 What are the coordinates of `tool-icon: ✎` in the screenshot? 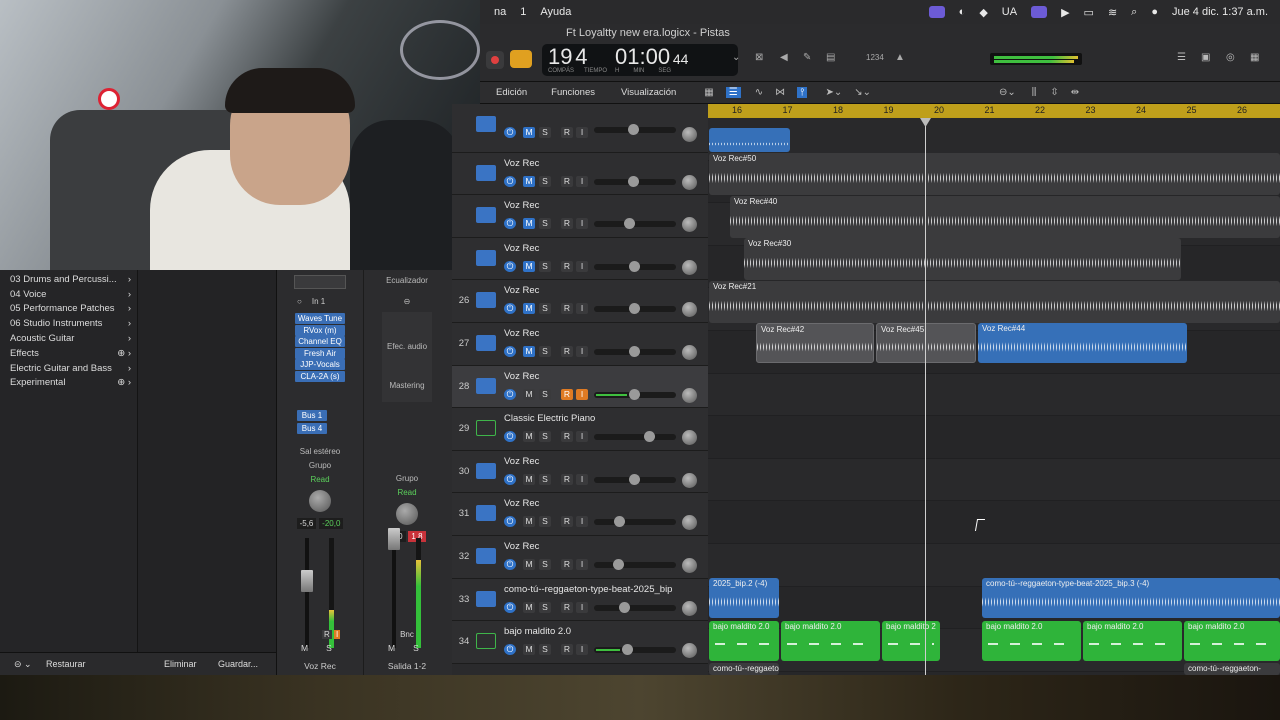 It's located at (807, 57).